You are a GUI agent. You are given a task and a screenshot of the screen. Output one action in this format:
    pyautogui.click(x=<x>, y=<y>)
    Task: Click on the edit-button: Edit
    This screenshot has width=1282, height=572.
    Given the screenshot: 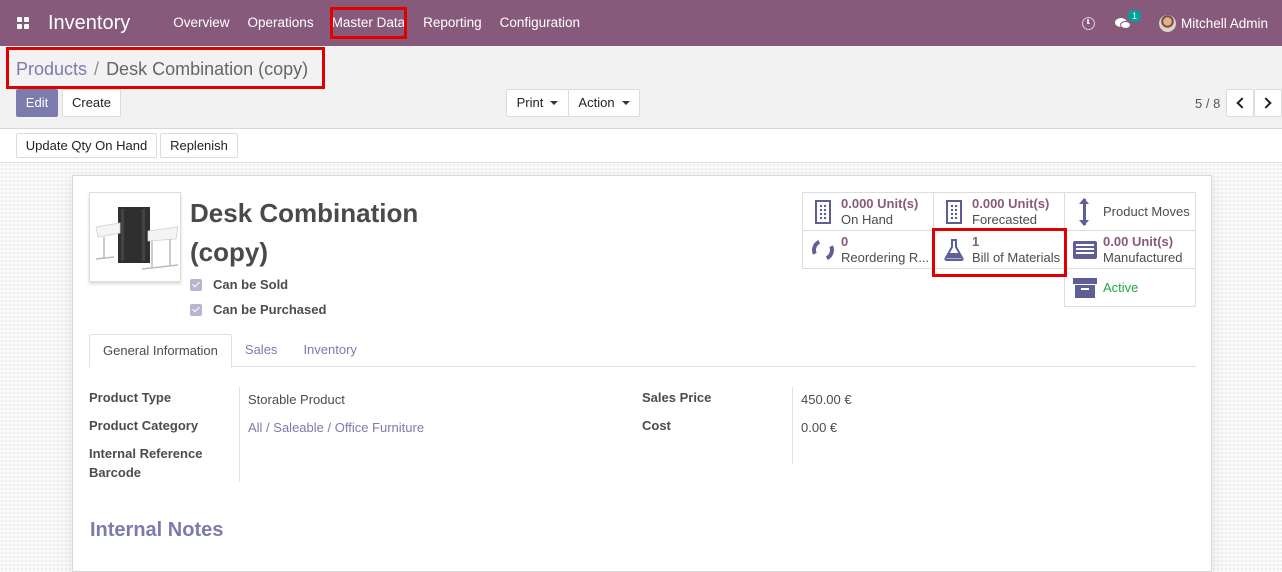 What is the action you would take?
    pyautogui.click(x=37, y=103)
    